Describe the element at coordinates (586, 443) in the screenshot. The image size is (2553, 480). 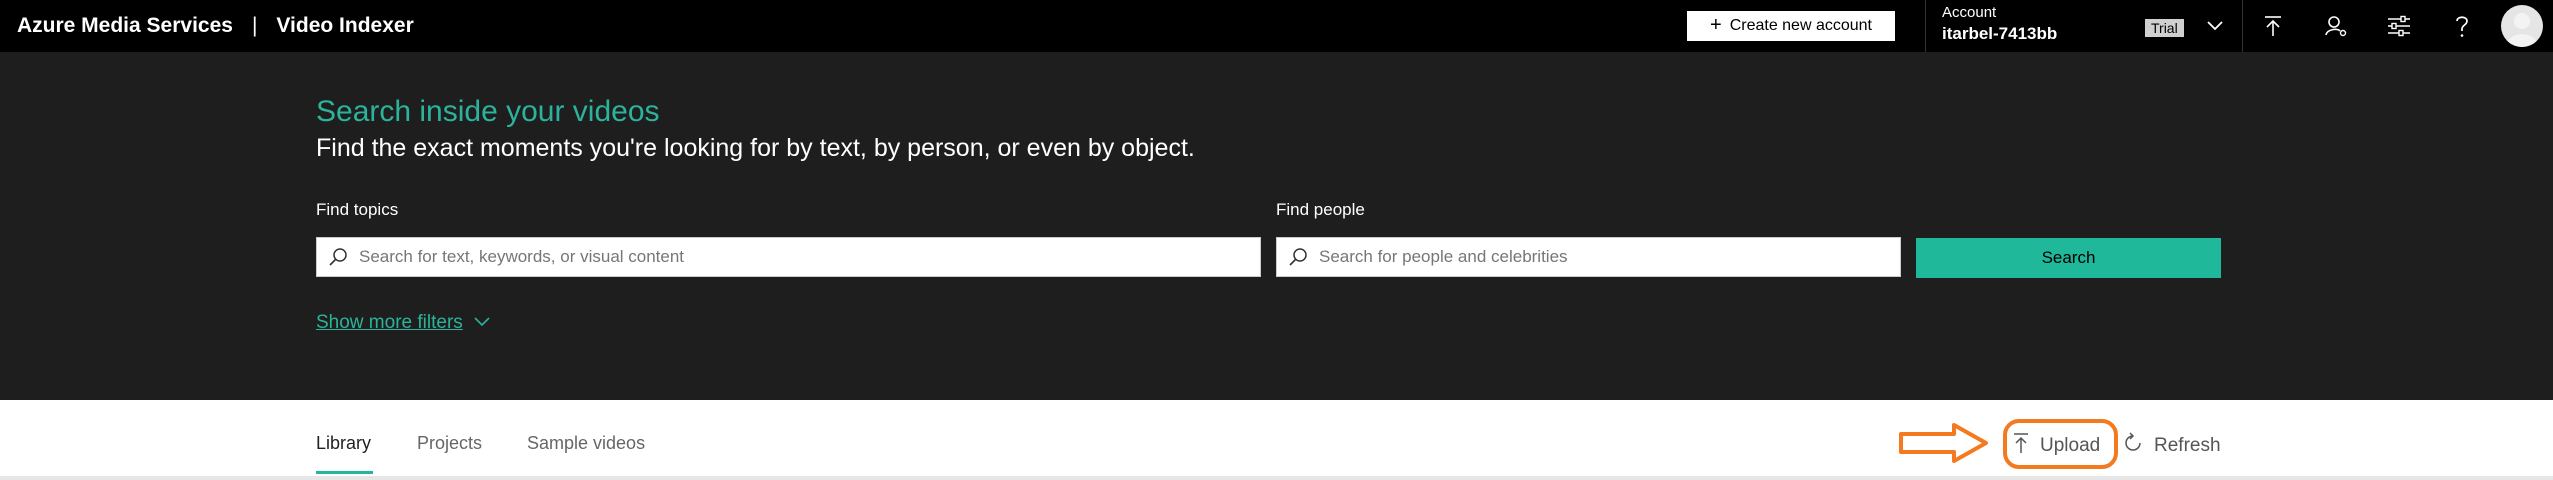
I see `tab-sample-videos: Sample videos` at that location.